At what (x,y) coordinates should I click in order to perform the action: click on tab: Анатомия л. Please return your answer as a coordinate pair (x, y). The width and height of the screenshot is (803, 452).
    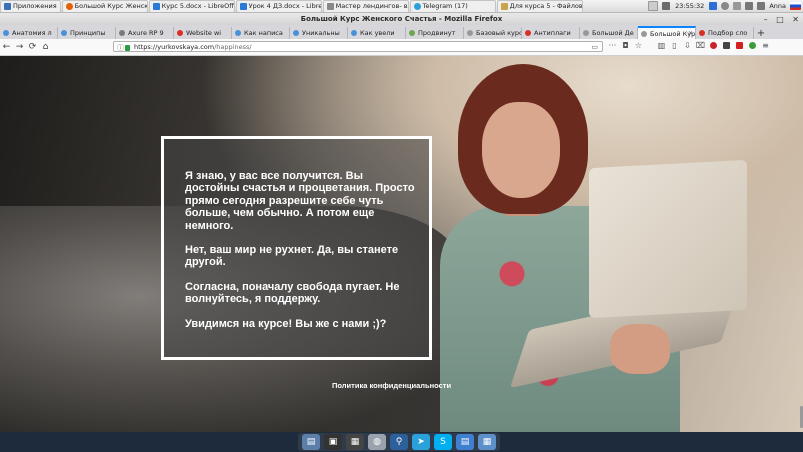
    Looking at the image, I should click on (29, 33).